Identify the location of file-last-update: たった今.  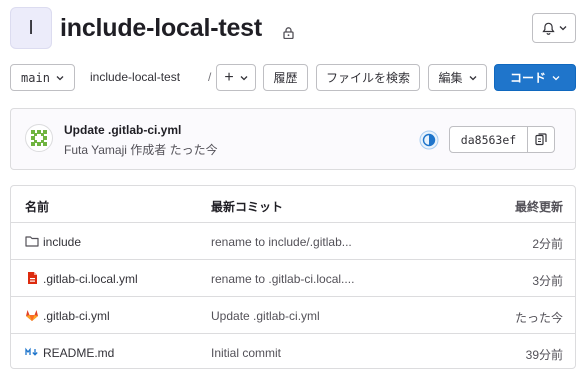
(538, 318).